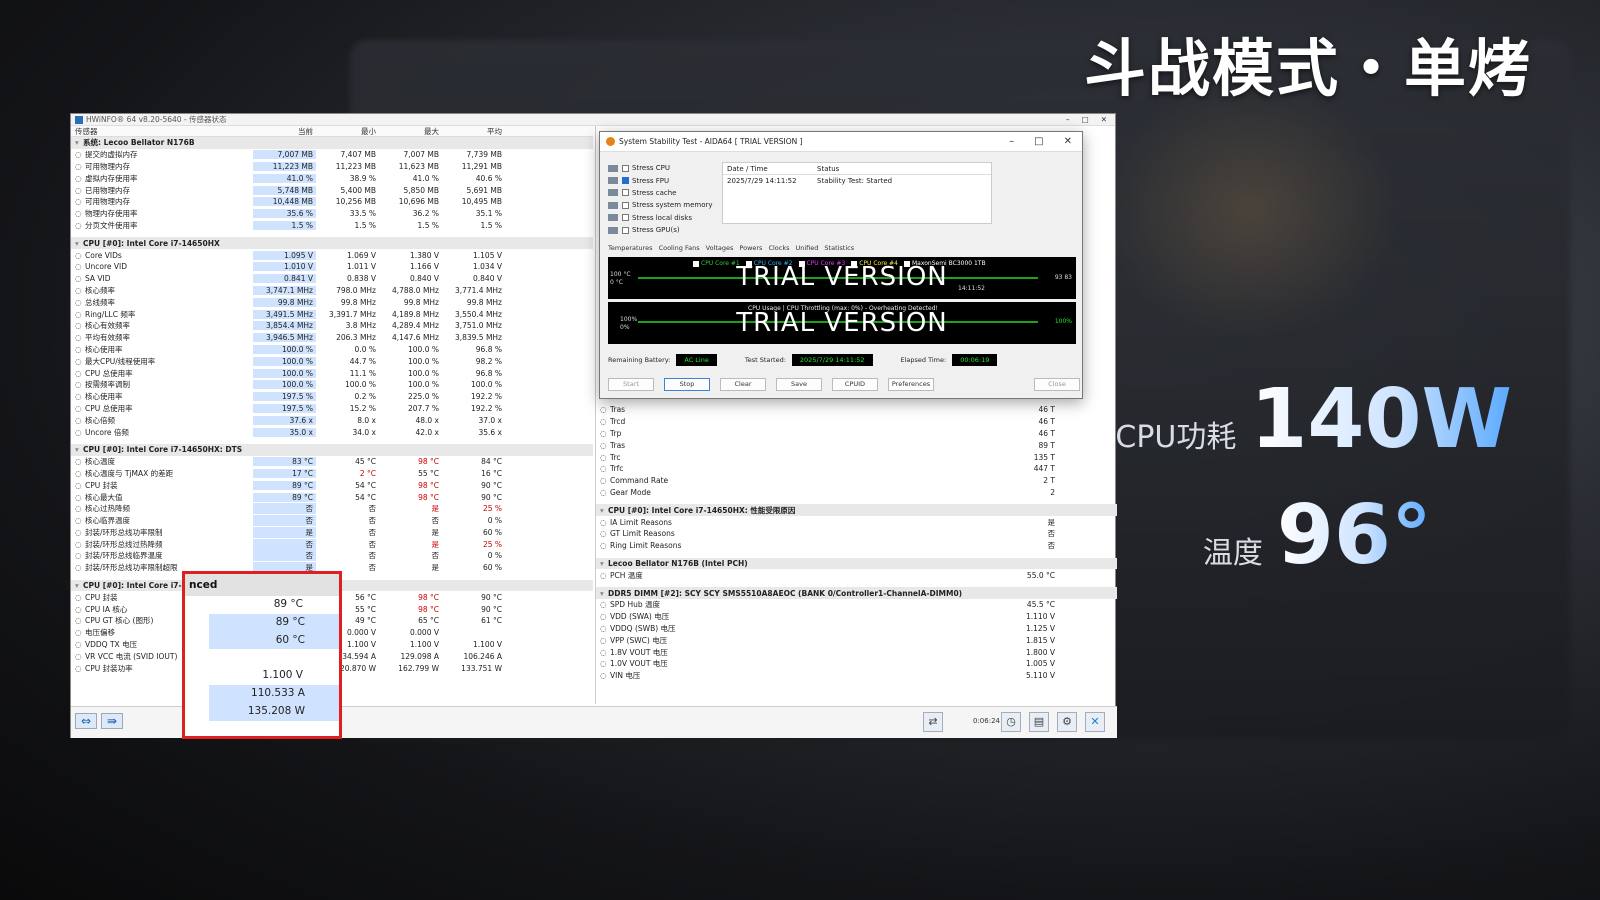 The width and height of the screenshot is (1600, 900). What do you see at coordinates (664, 180) in the screenshot?
I see `stress-option: Stress FPU` at bounding box center [664, 180].